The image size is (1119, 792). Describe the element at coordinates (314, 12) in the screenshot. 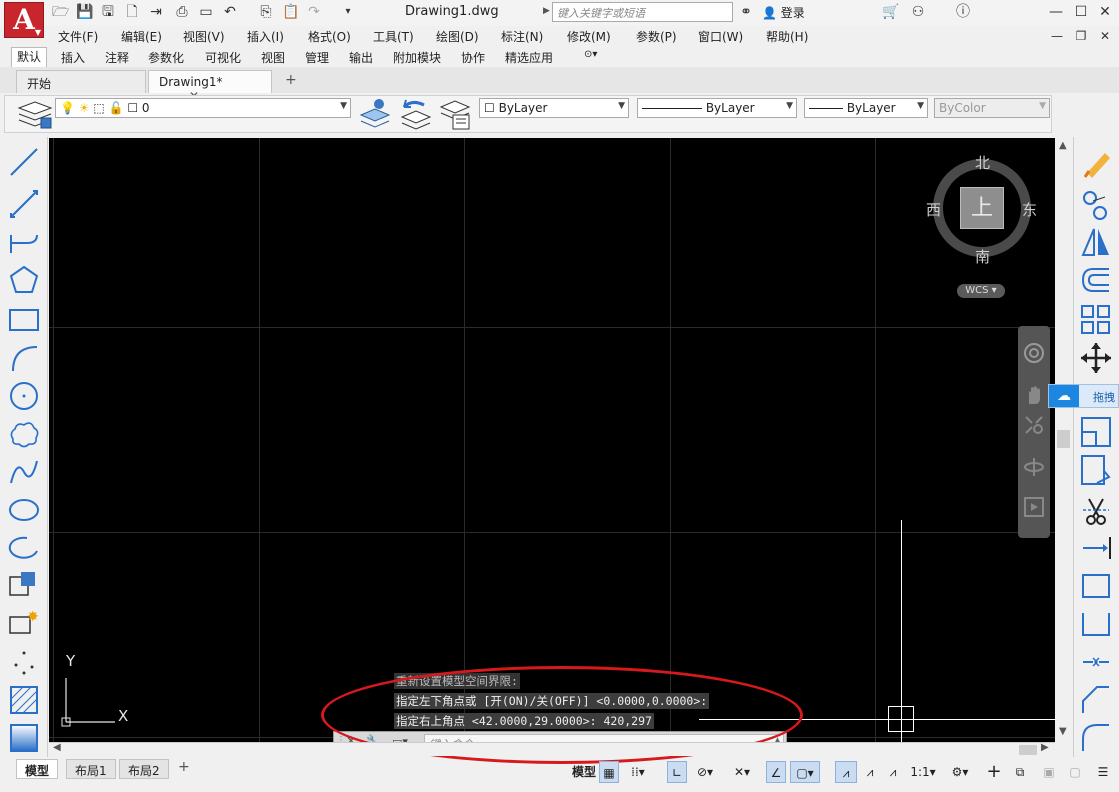

I see `redo-icon: ↷` at that location.